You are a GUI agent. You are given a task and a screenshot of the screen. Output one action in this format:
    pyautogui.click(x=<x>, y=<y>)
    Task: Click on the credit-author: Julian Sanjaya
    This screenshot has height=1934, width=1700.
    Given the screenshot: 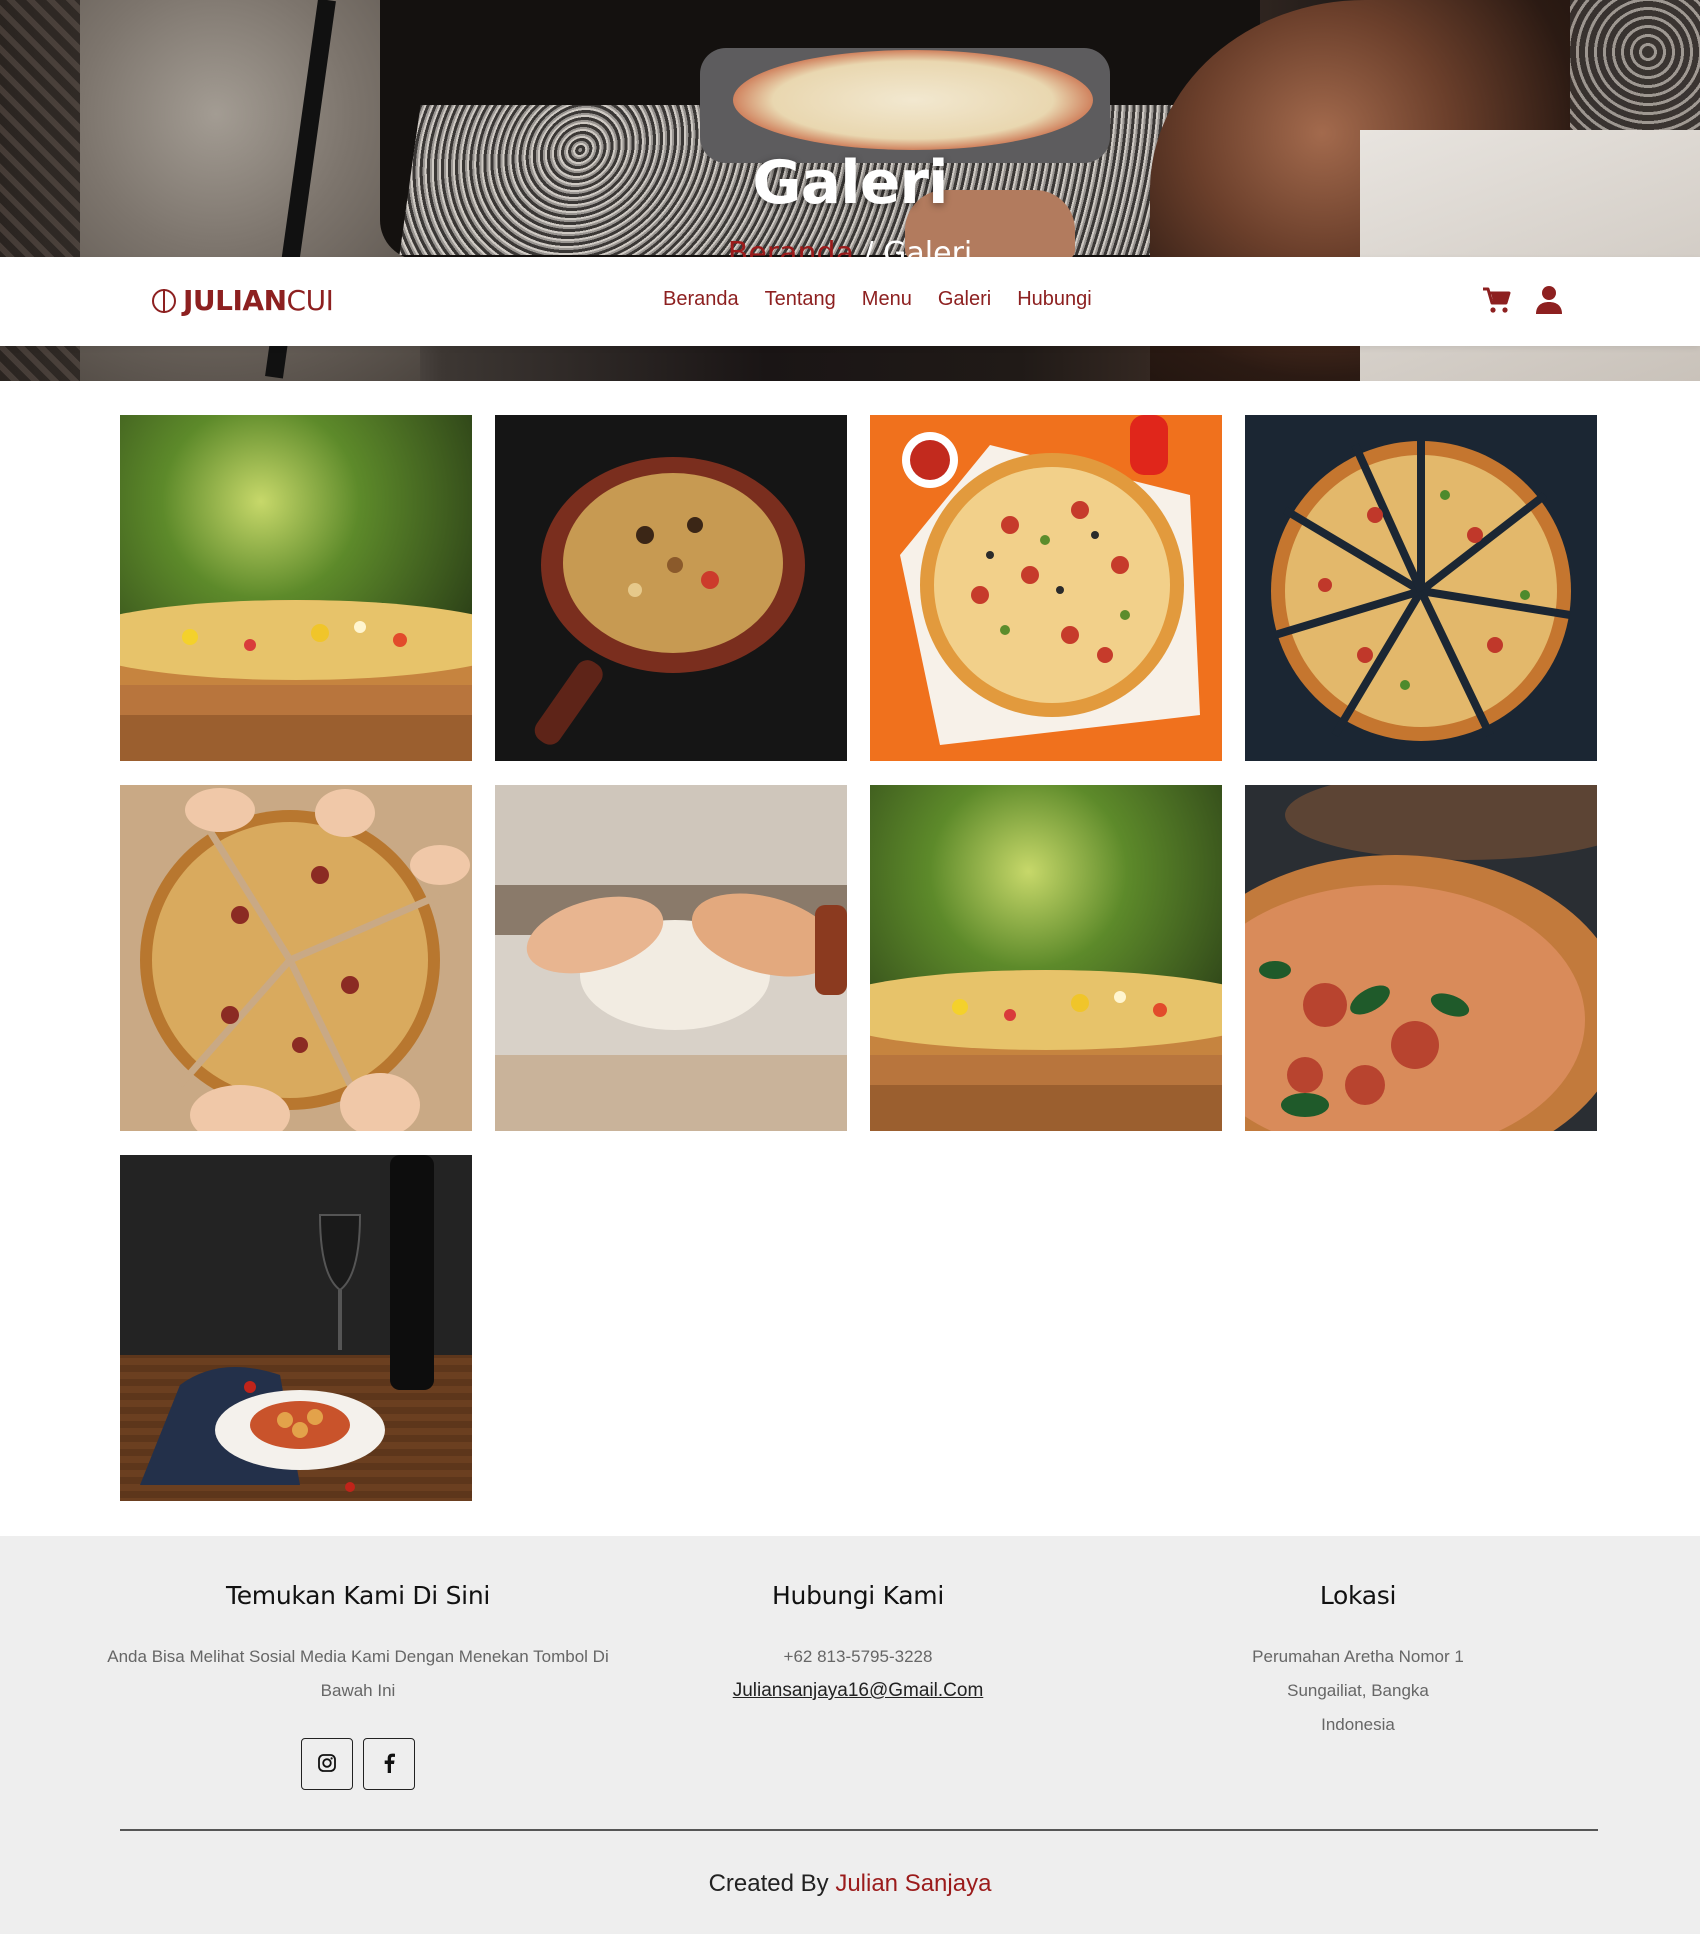 What is the action you would take?
    pyautogui.click(x=913, y=1883)
    